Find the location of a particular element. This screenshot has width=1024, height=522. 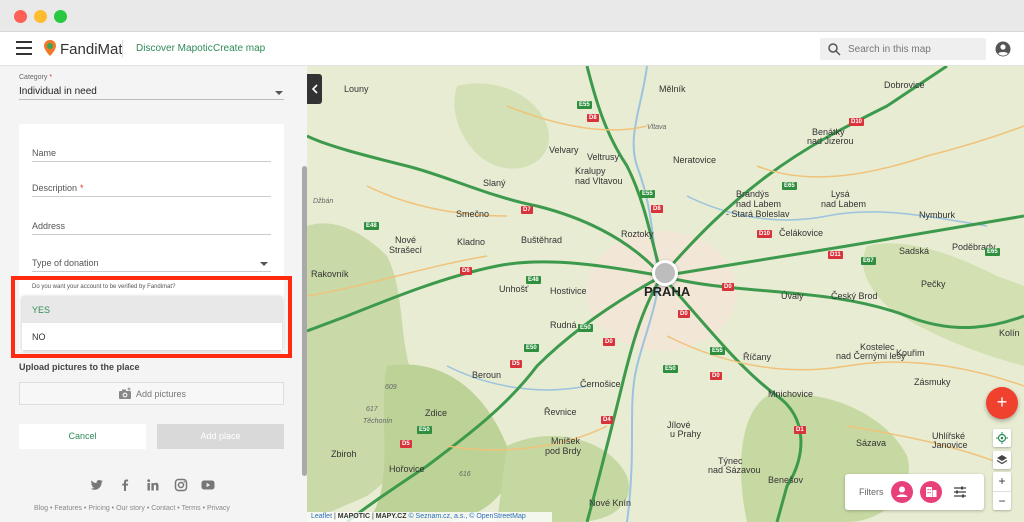

filter-individual-button is located at coordinates (902, 492).